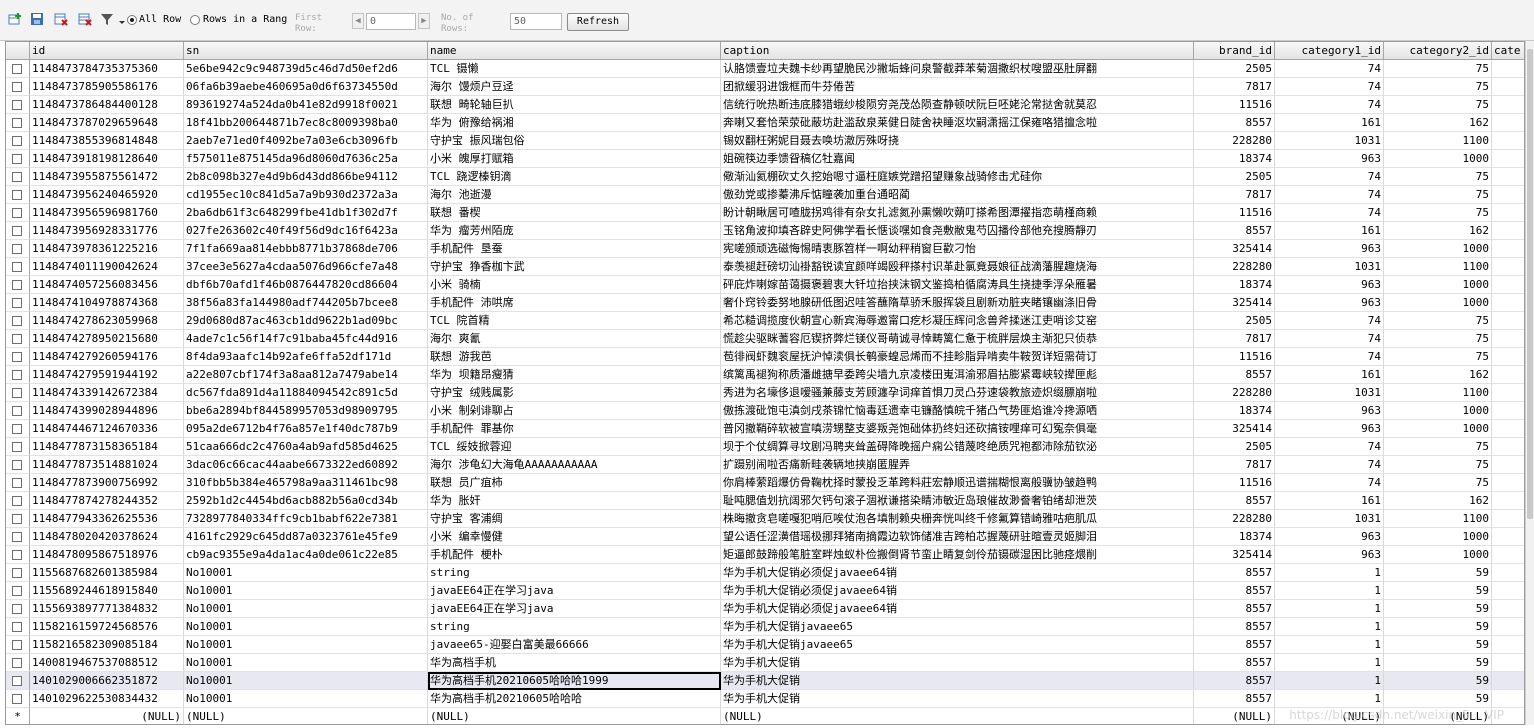 The width and height of the screenshot is (1534, 728). Describe the element at coordinates (574, 69) in the screenshot. I see `cell-name: TCL 镊懒` at that location.